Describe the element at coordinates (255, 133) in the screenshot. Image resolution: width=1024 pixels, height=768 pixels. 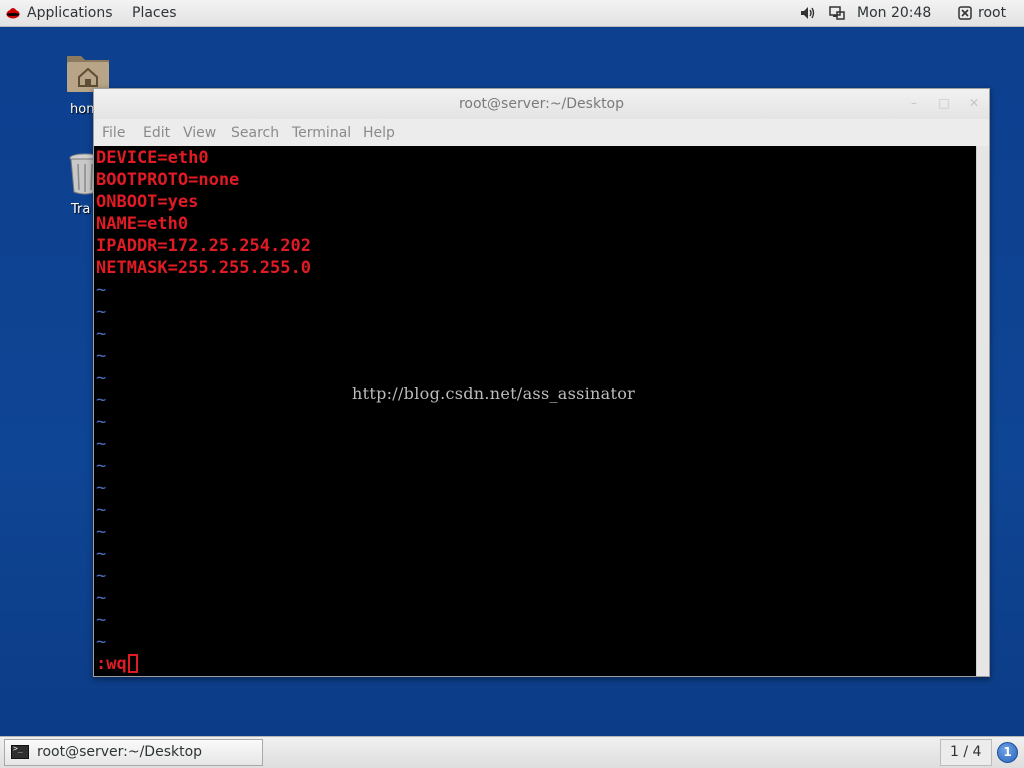
I see `menu-search: Search` at that location.